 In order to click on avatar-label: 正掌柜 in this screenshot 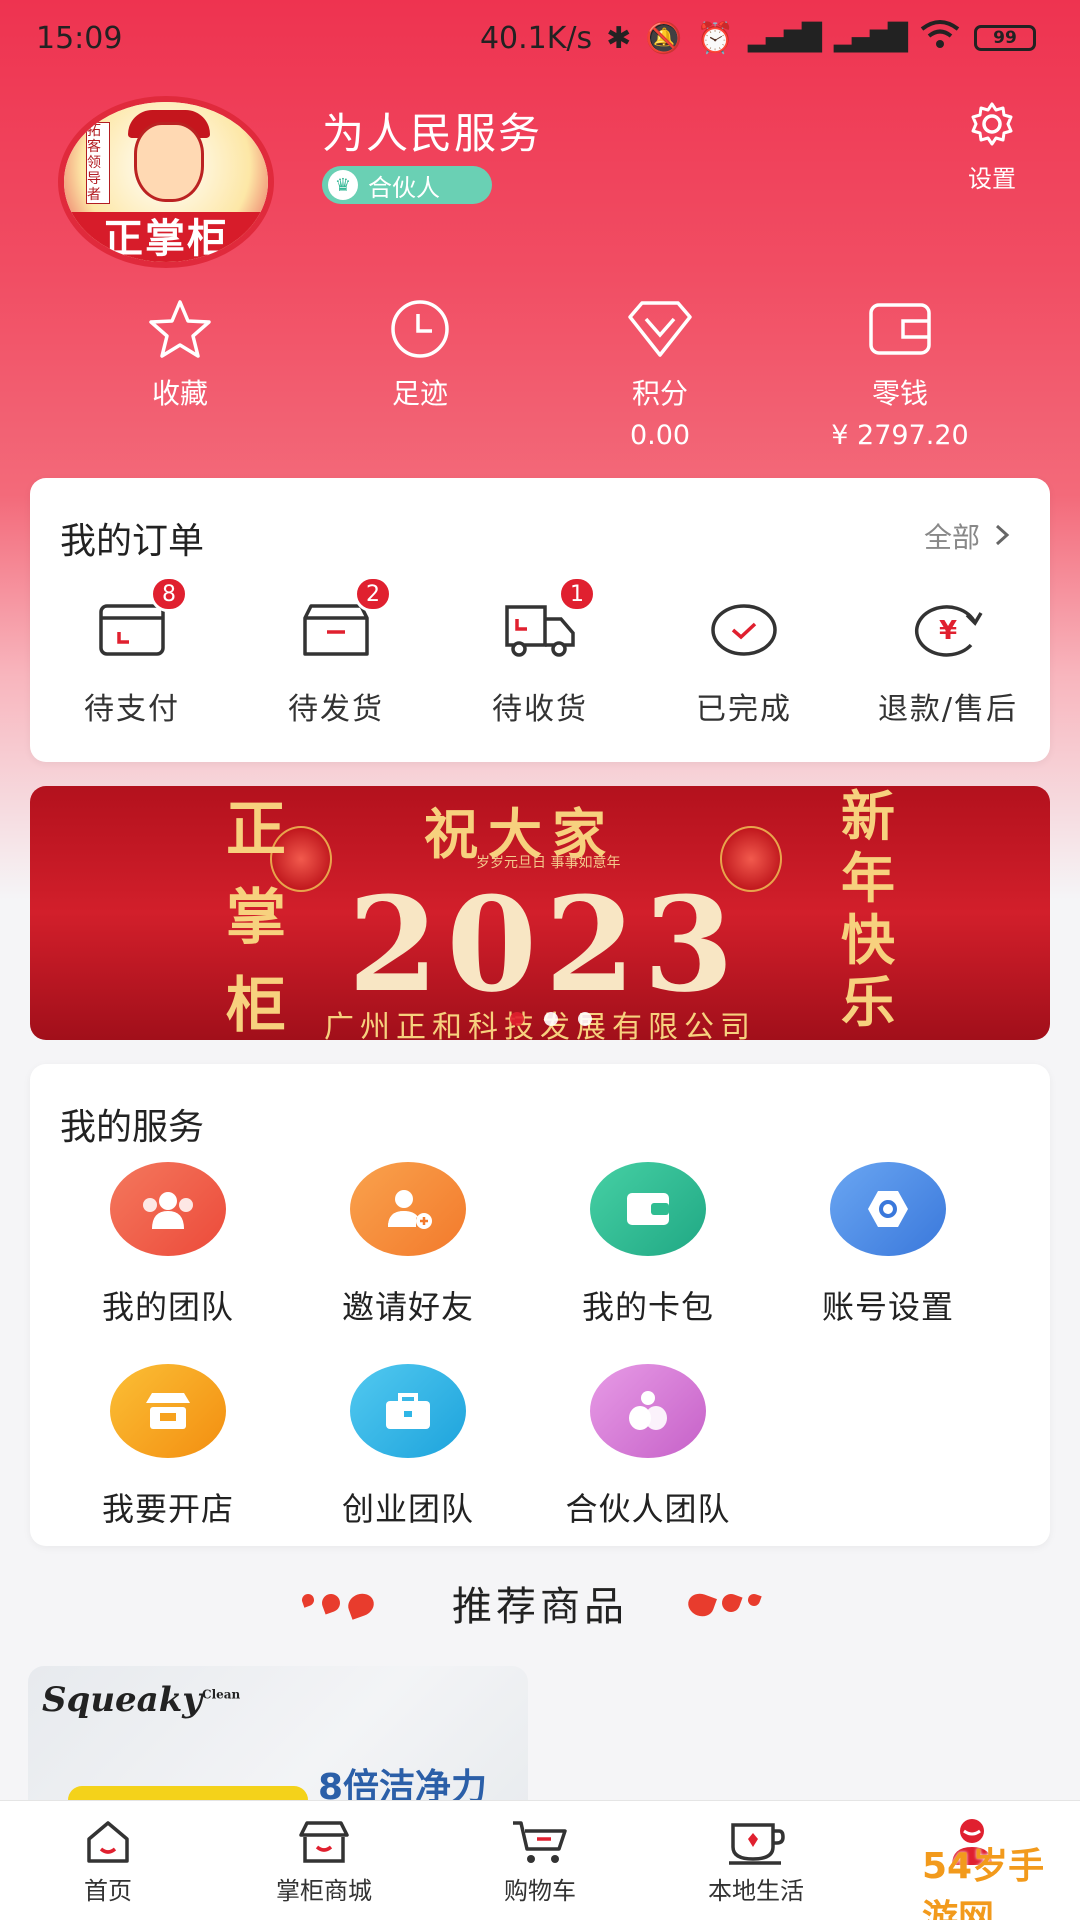, I will do `click(166, 237)`.